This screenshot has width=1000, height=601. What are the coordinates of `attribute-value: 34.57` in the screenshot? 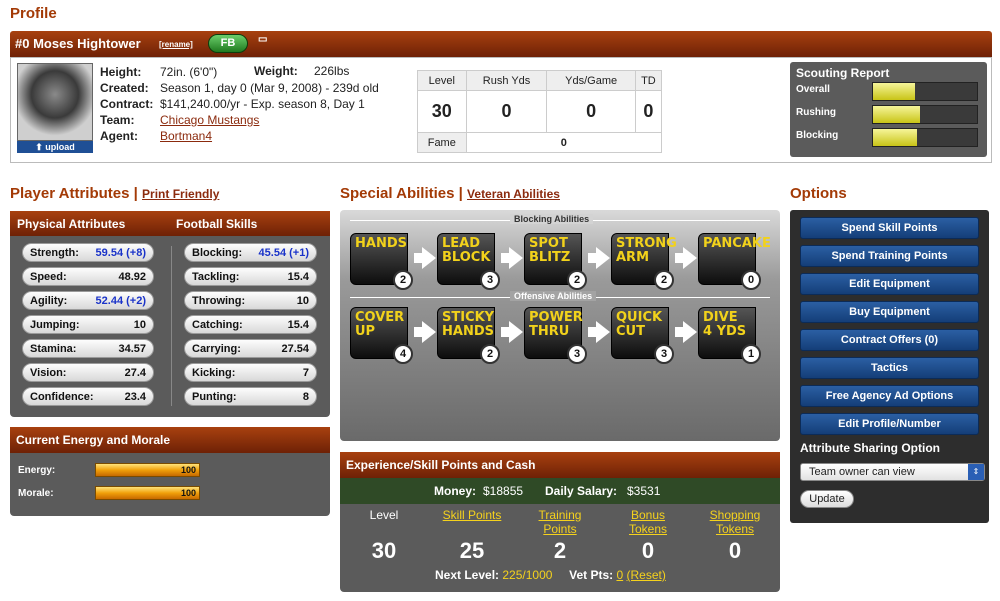 It's located at (132, 348).